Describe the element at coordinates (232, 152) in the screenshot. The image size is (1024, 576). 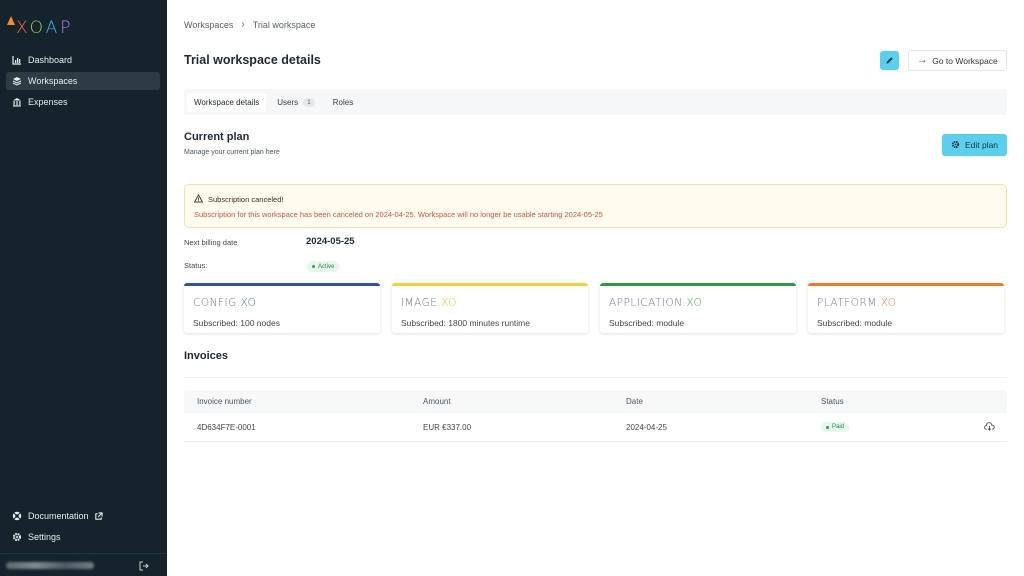
I see `current-plan-subtitle: Manage your current plan here` at that location.